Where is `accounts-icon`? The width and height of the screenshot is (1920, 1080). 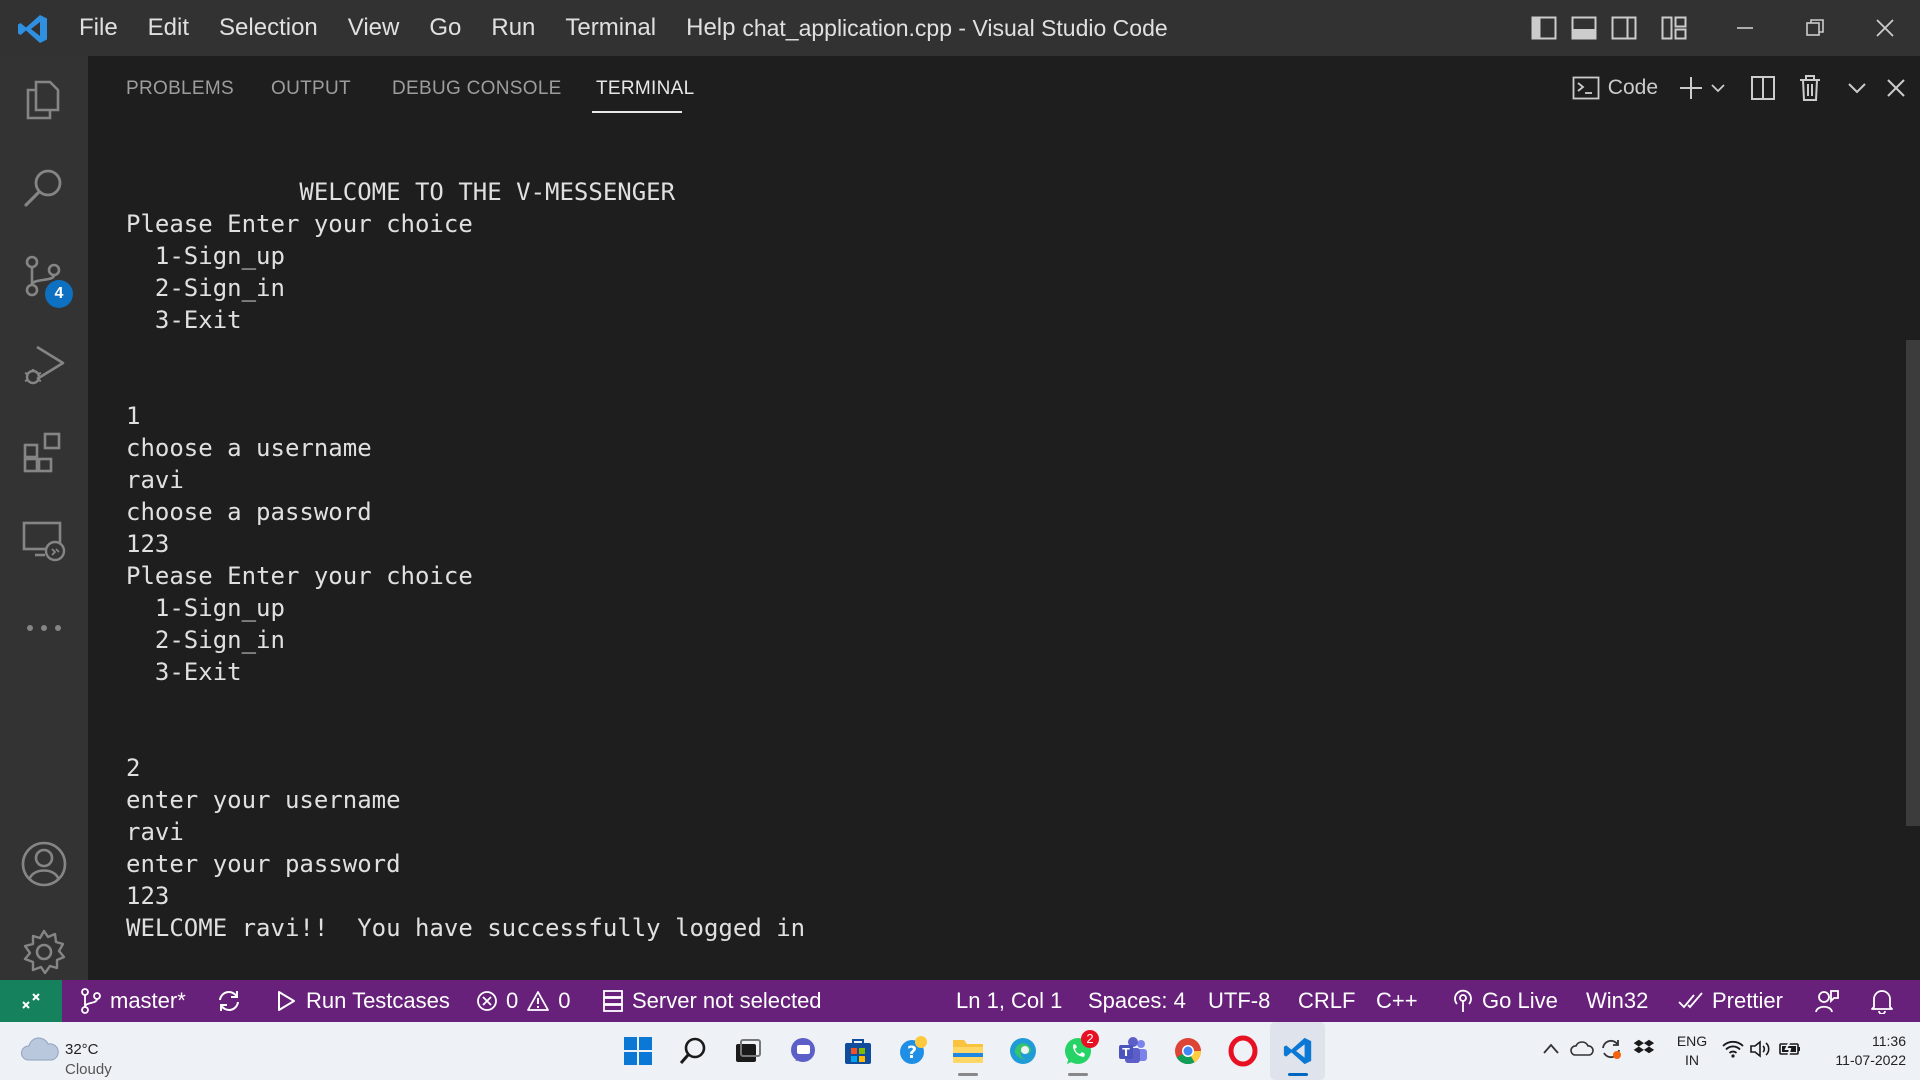
accounts-icon is located at coordinates (44, 864).